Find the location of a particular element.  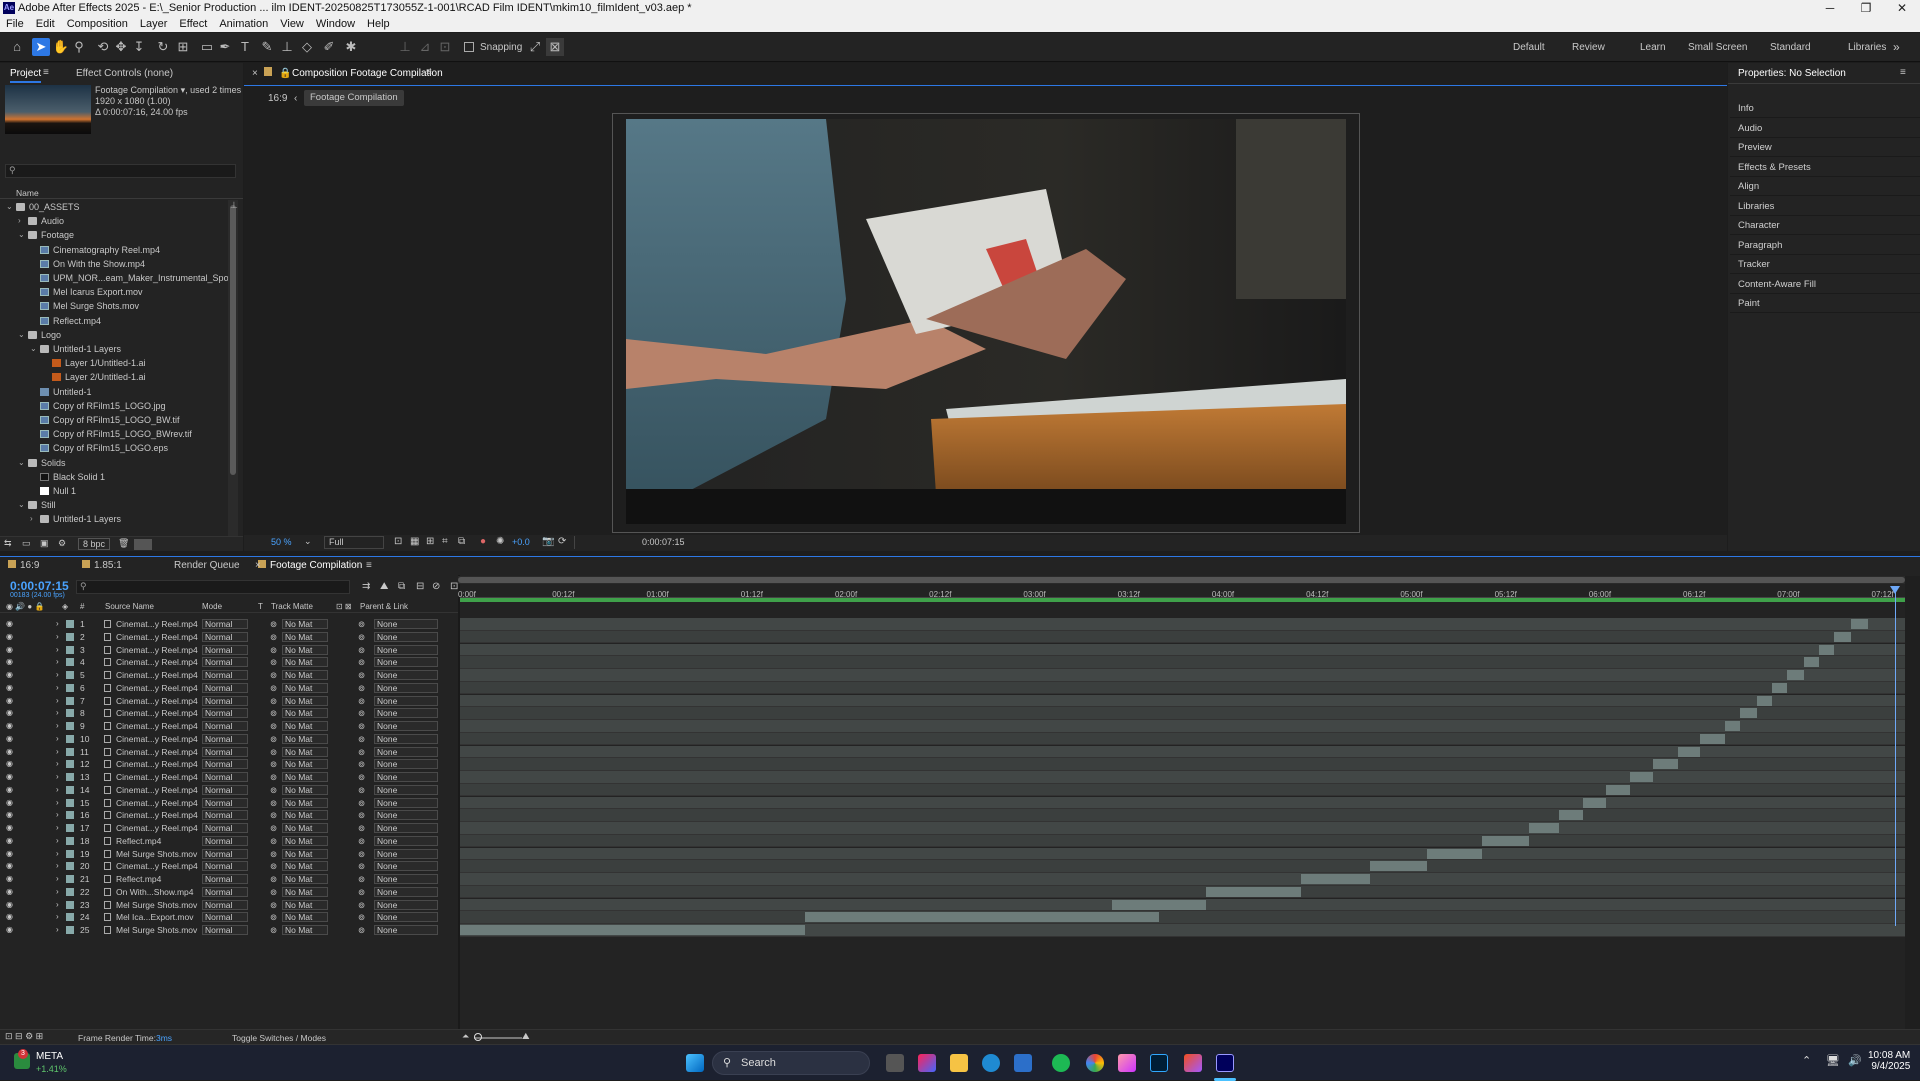

properties-section-info: Info is located at coordinates (1825, 108).